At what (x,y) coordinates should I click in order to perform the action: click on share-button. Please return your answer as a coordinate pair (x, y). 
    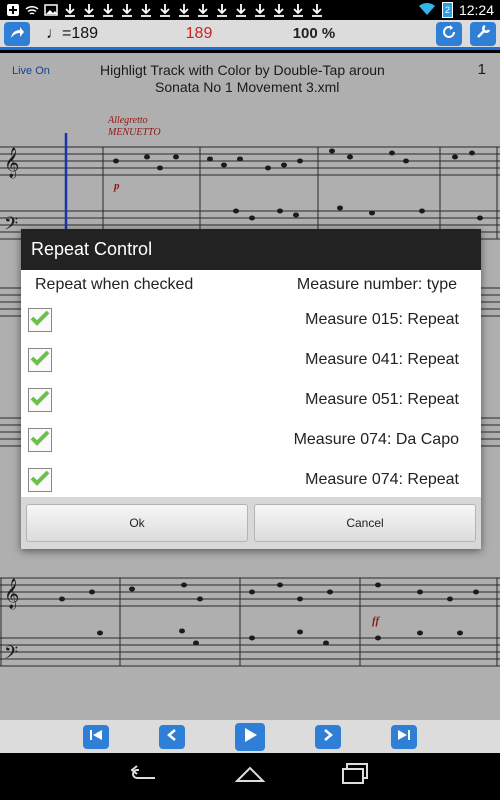
    Looking at the image, I should click on (17, 33).